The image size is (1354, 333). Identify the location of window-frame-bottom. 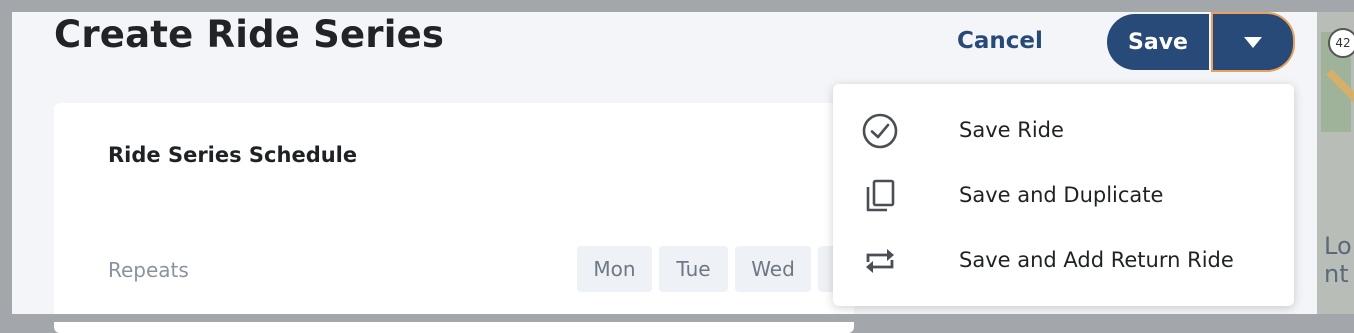
(677, 318).